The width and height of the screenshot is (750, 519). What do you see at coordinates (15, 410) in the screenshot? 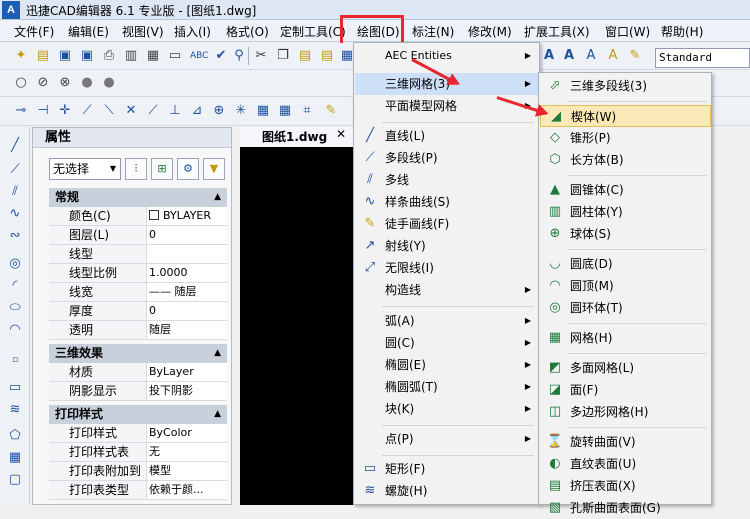
I see `helix-tool-icon: ≋` at bounding box center [15, 410].